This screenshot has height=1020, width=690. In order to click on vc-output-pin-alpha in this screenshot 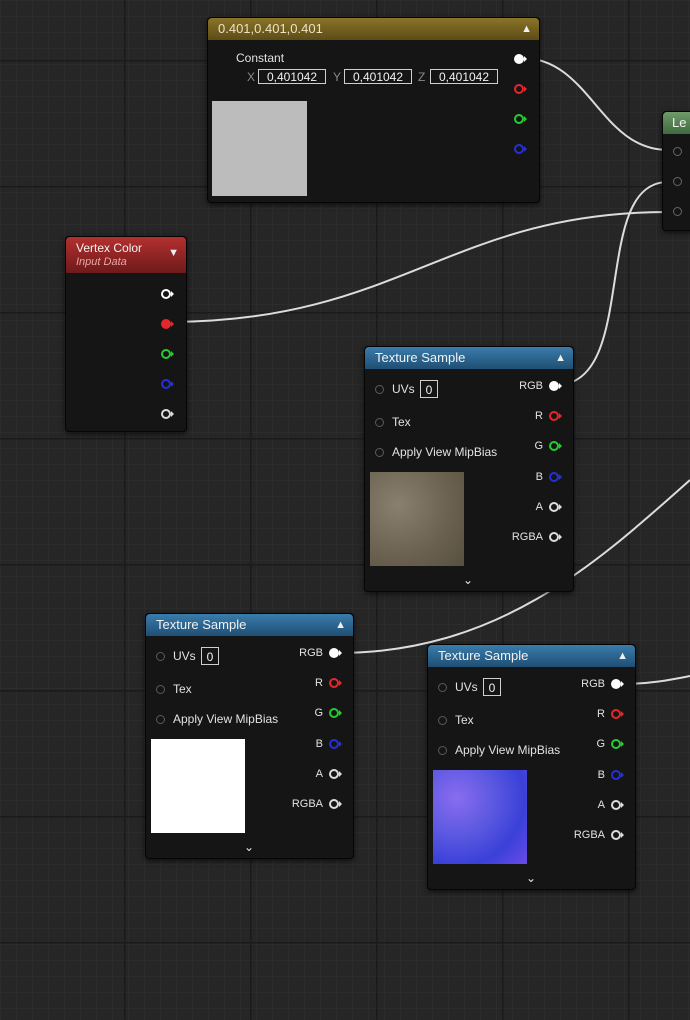, I will do `click(168, 414)`.